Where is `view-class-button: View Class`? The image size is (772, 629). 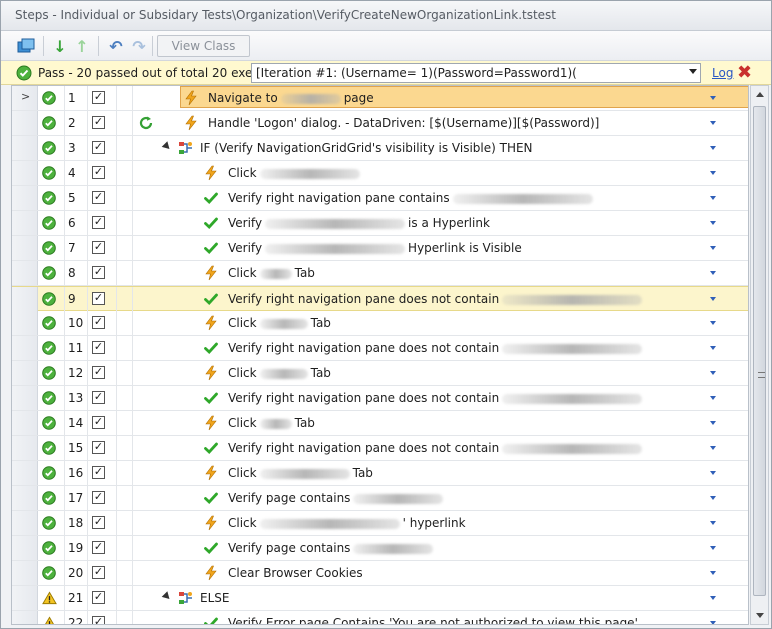 view-class-button: View Class is located at coordinates (203, 46).